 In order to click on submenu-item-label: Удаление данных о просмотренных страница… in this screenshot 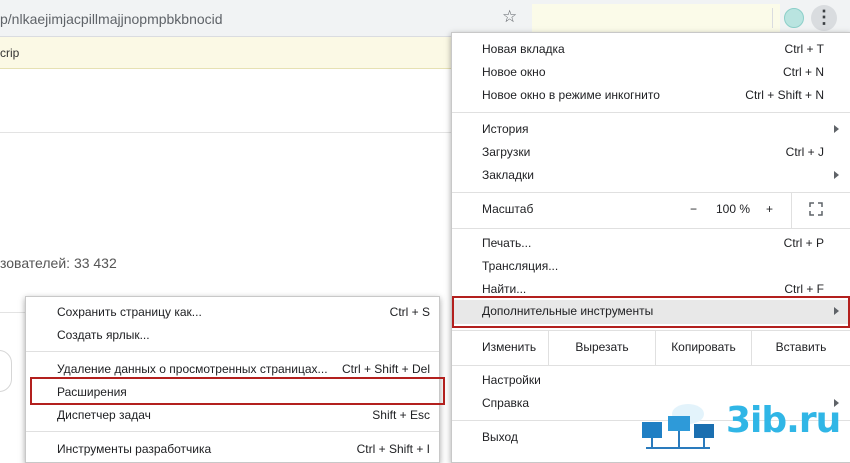, I will do `click(192, 369)`.